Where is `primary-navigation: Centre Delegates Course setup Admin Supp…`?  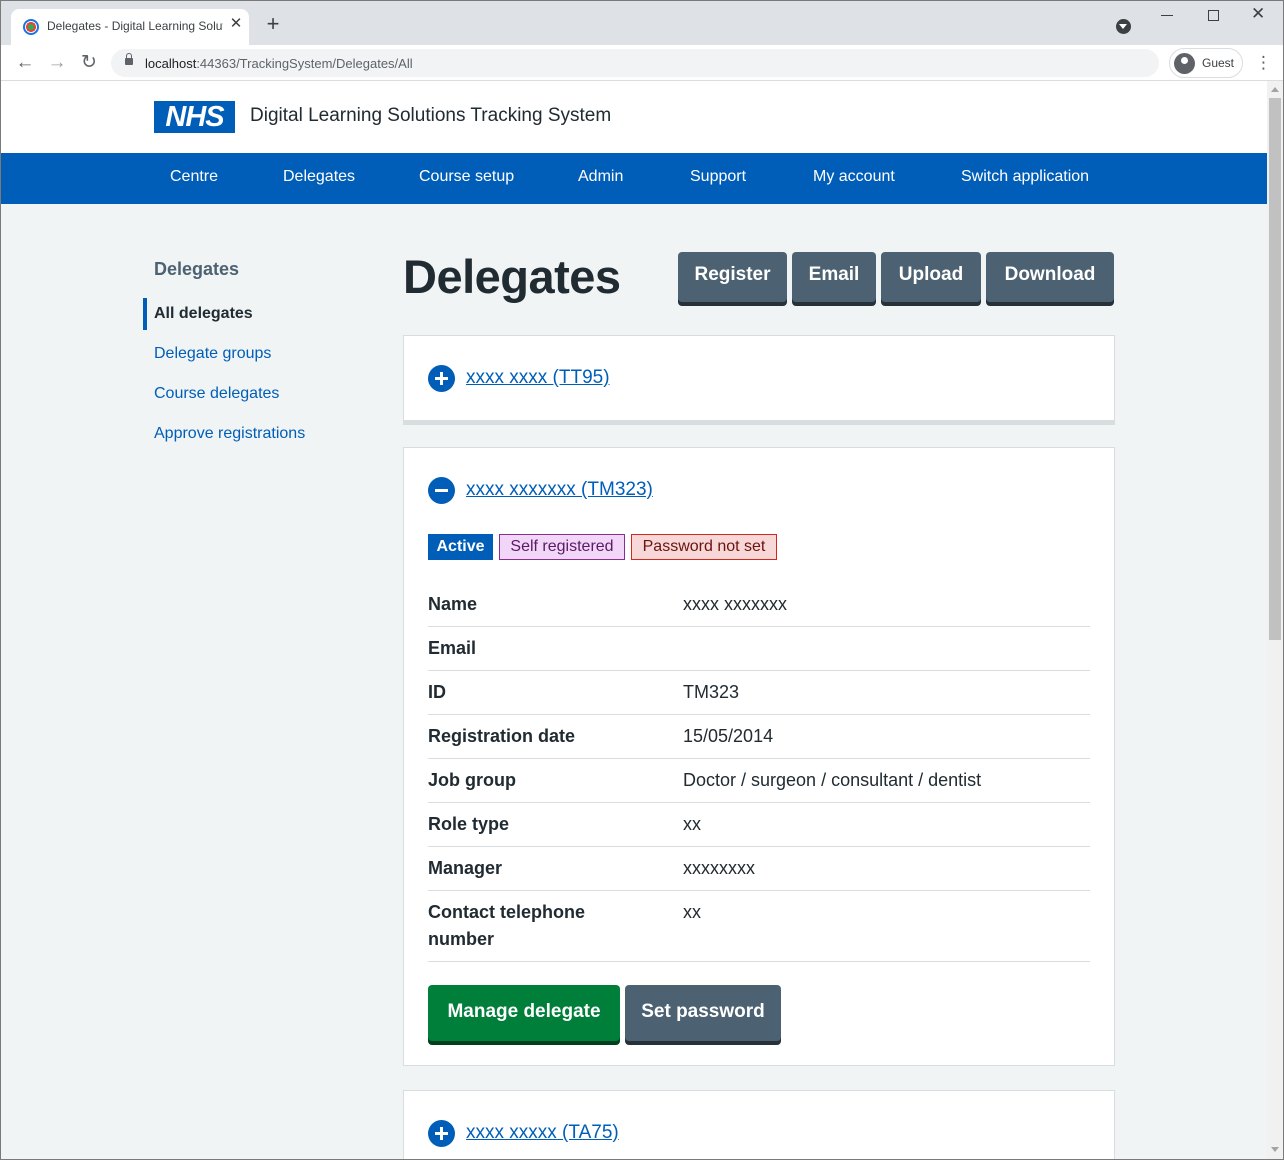 primary-navigation: Centre Delegates Course setup Admin Supp… is located at coordinates (634, 178).